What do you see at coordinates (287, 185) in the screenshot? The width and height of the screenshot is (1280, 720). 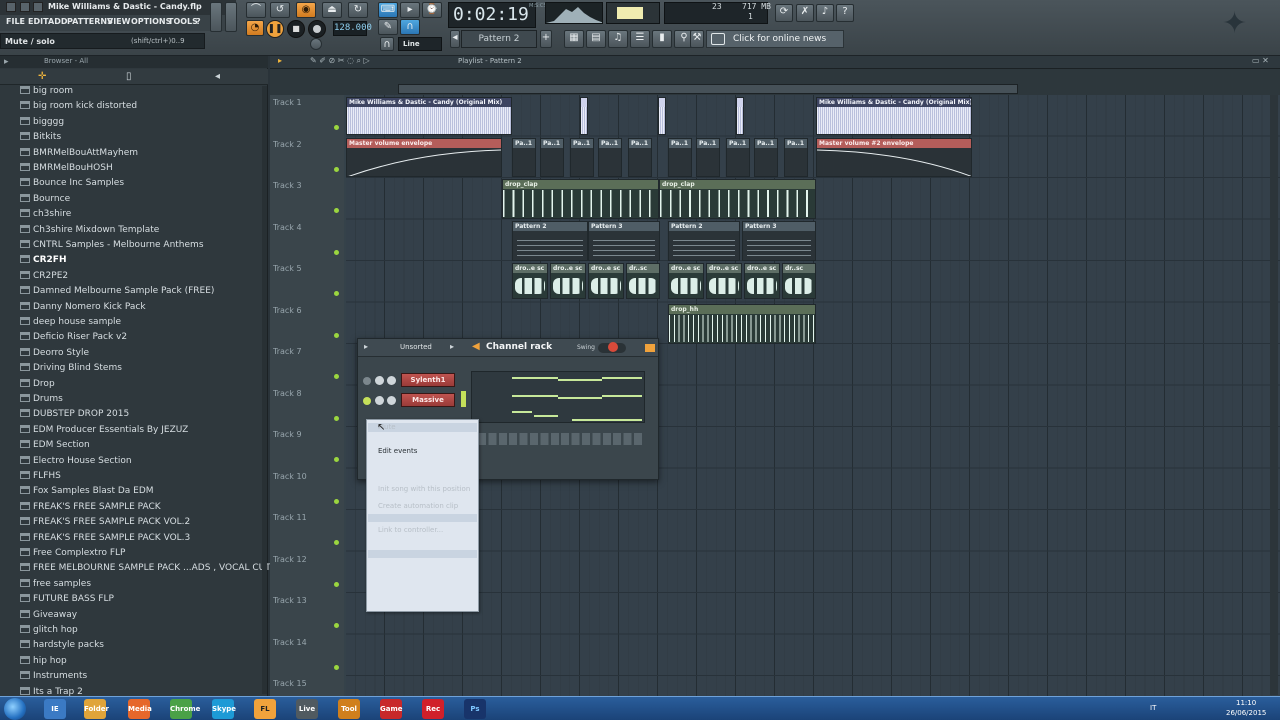 I see `track-label: Track 3` at bounding box center [287, 185].